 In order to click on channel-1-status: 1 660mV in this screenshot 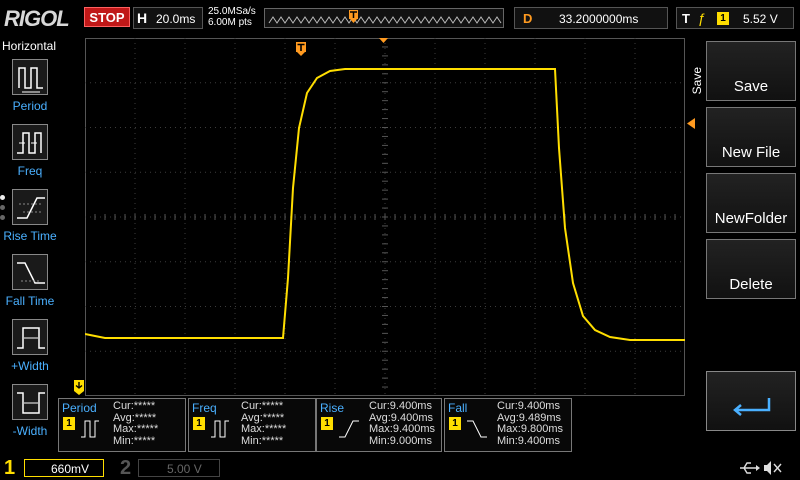, I will do `click(53, 468)`.